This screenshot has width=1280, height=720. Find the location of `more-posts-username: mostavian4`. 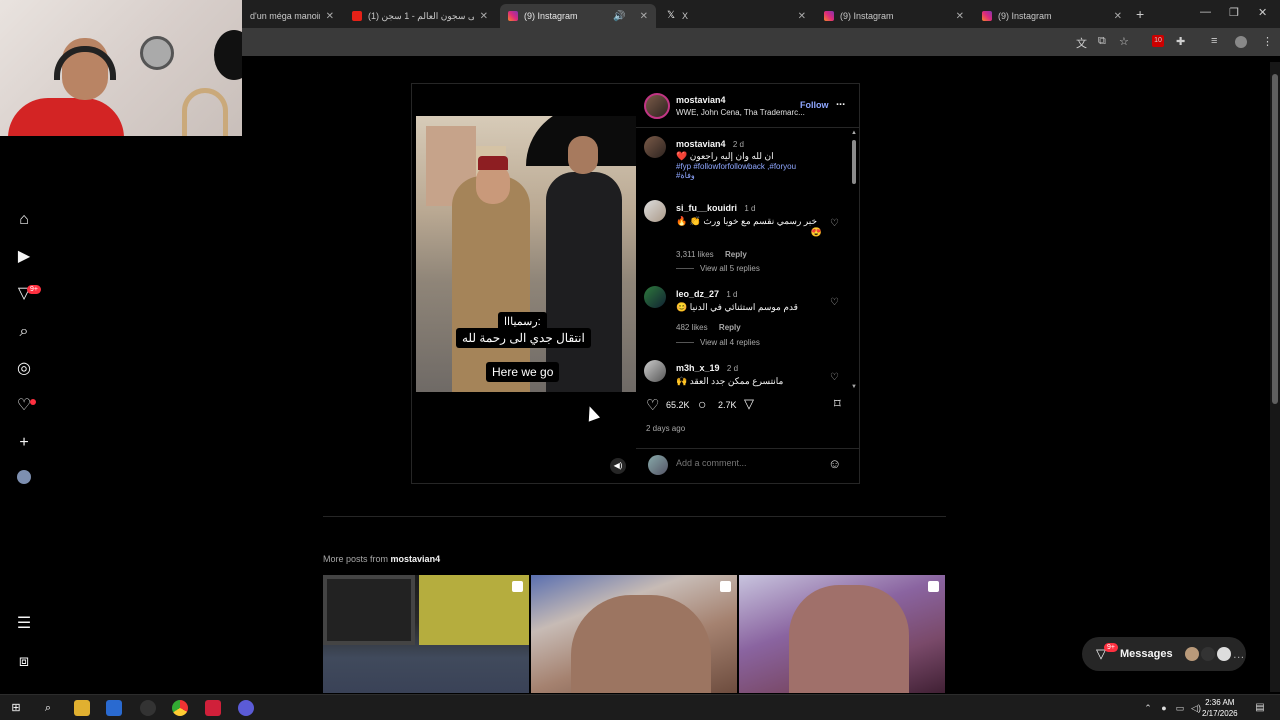

more-posts-username: mostavian4 is located at coordinates (416, 559).